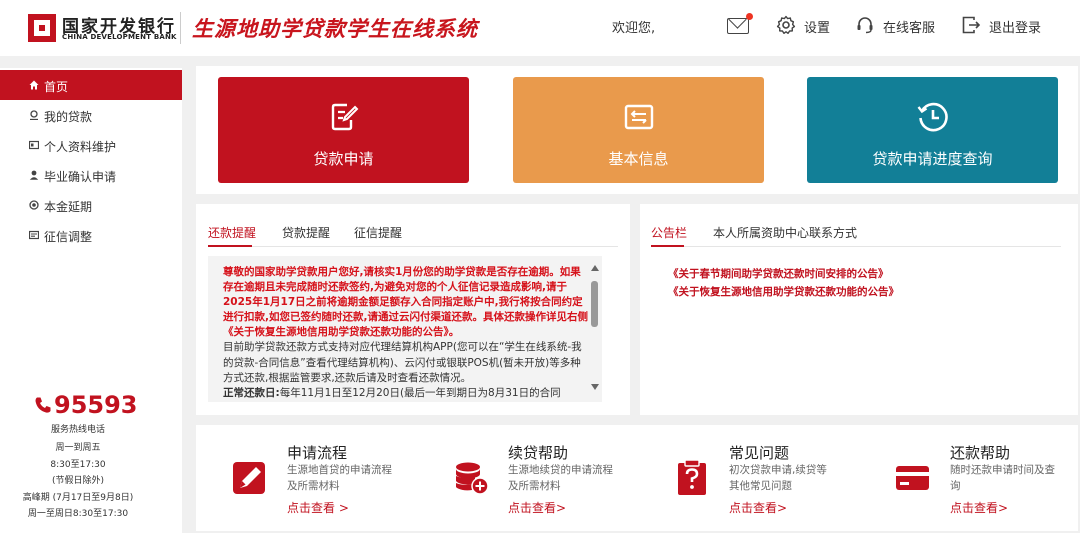  Describe the element at coordinates (909, 28) in the screenshot. I see `online-service-label: 在线客服` at that location.